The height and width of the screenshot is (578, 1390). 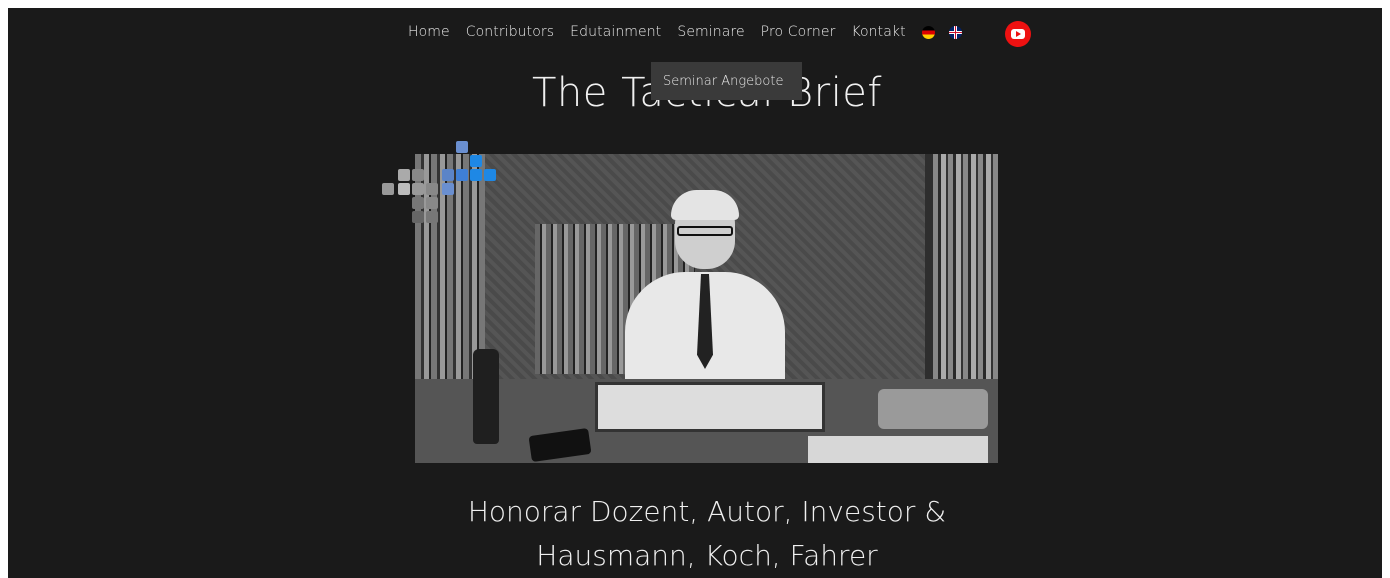 What do you see at coordinates (928, 32) in the screenshot?
I see `german-flag-icon` at bounding box center [928, 32].